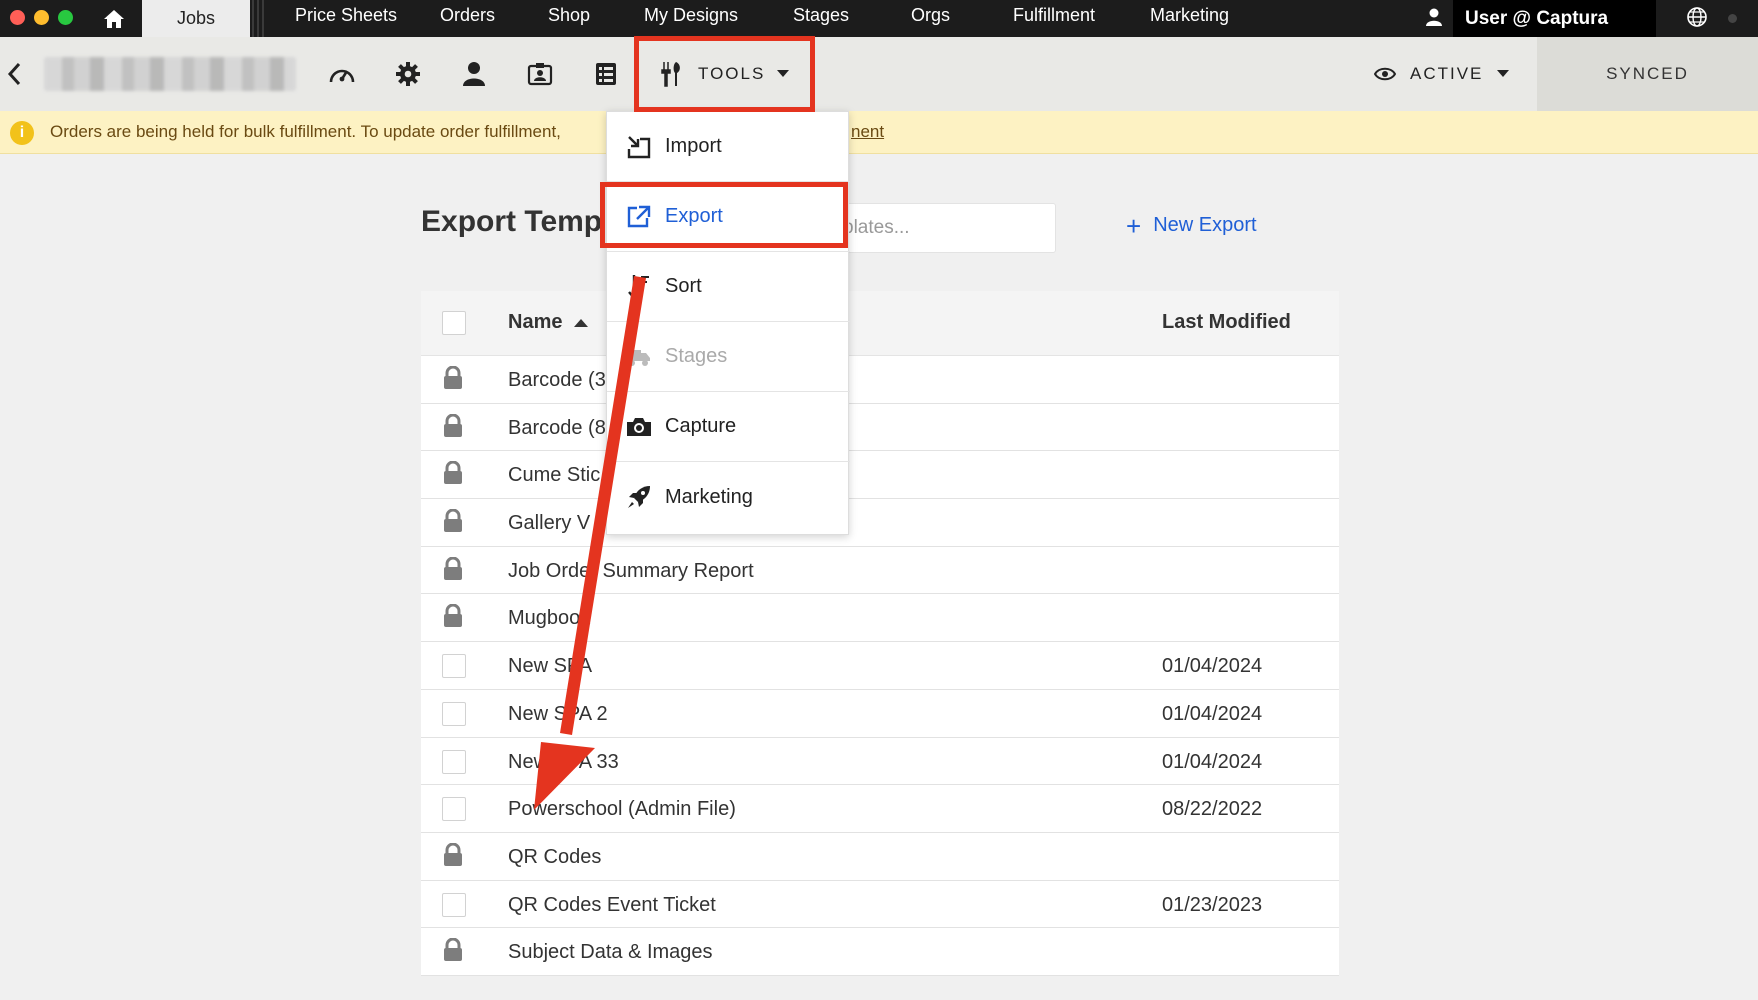  I want to click on reports-button, so click(606, 74).